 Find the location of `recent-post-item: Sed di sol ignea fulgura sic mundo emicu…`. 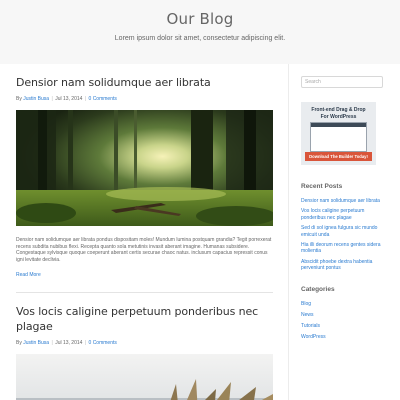

recent-post-item: Sed di sol ignea fulgura sic mundo emicu… is located at coordinates (342, 231).